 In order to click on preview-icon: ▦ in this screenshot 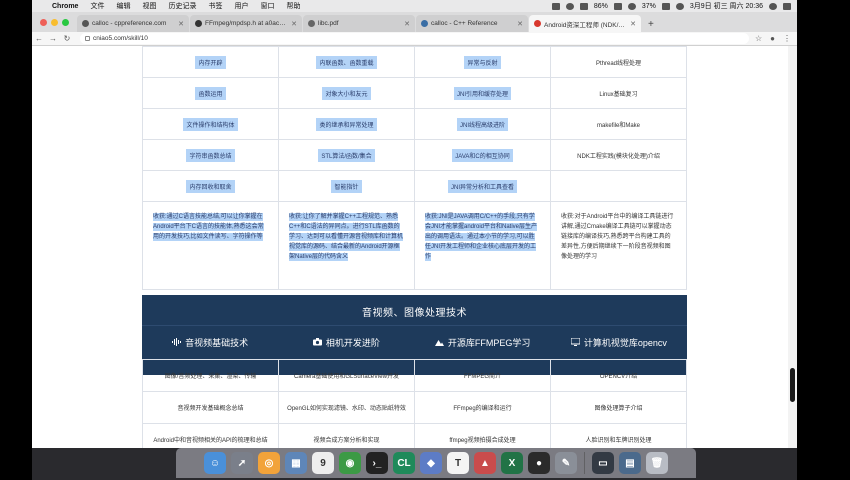, I will do `click(296, 463)`.